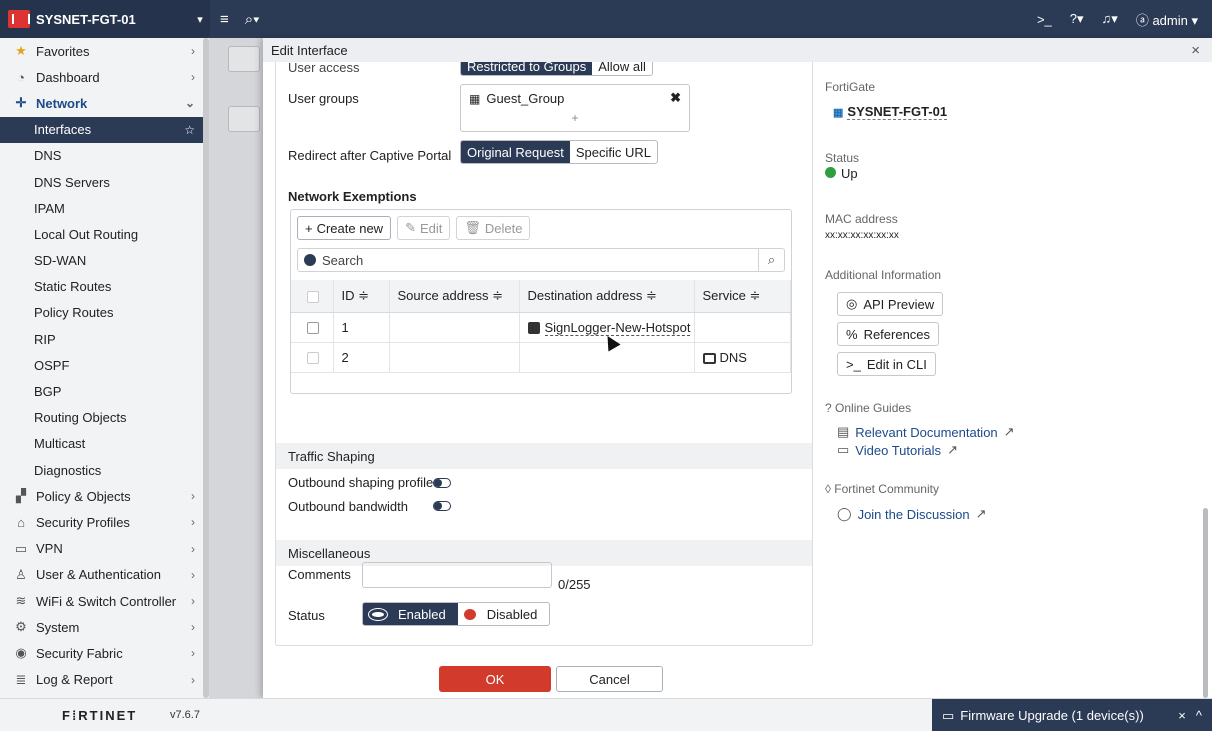  I want to click on sidebar-item-multicast: Multicast, so click(104, 444).